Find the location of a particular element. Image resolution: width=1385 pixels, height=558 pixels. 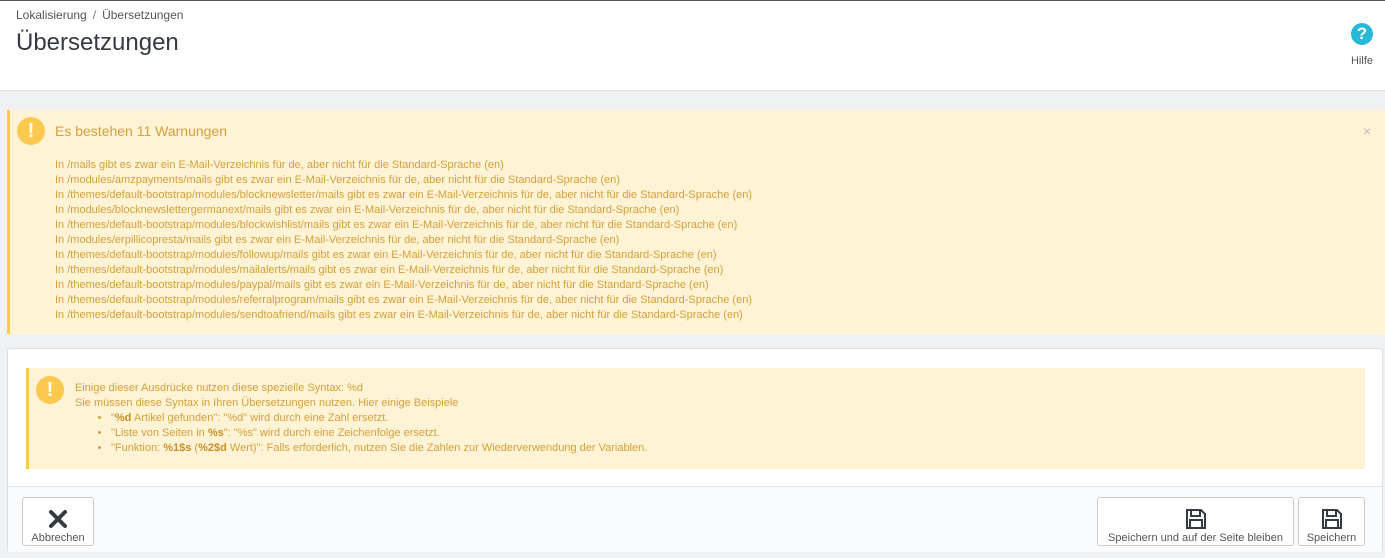

save-button: Speichern is located at coordinates (1331, 521).